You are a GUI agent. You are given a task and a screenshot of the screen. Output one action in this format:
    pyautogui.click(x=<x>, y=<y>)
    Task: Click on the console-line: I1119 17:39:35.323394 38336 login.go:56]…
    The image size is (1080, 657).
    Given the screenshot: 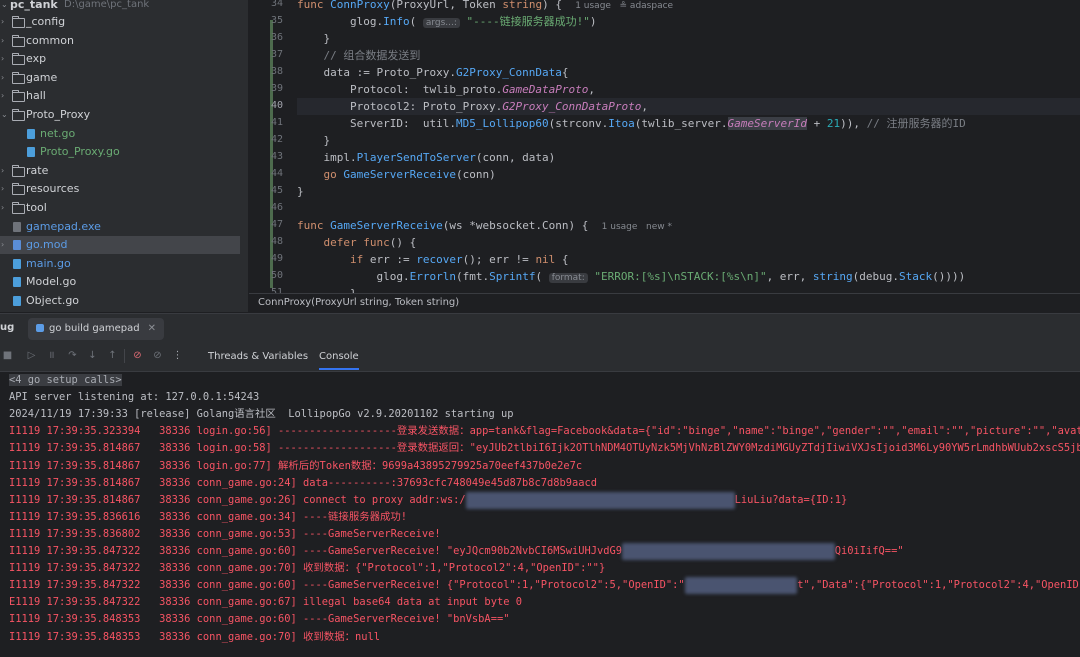 What is the action you would take?
    pyautogui.click(x=544, y=431)
    